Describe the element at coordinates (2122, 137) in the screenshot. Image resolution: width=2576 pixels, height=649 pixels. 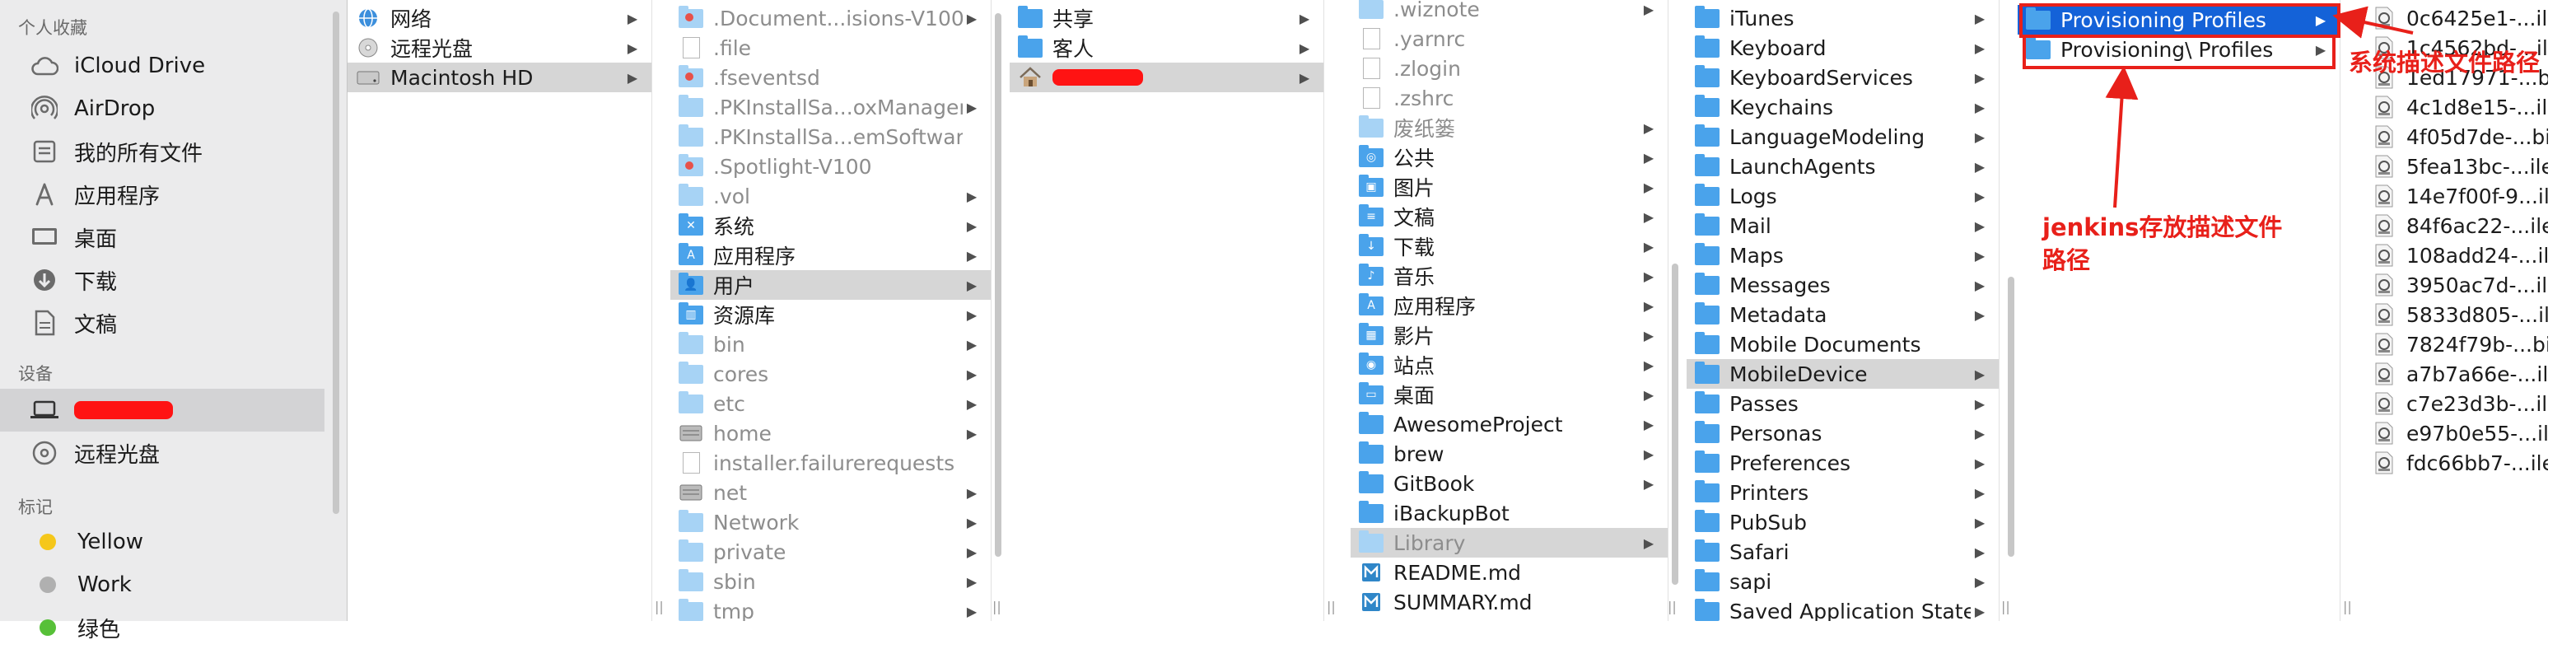
I see `arrow-to-jenkins-profiles` at that location.